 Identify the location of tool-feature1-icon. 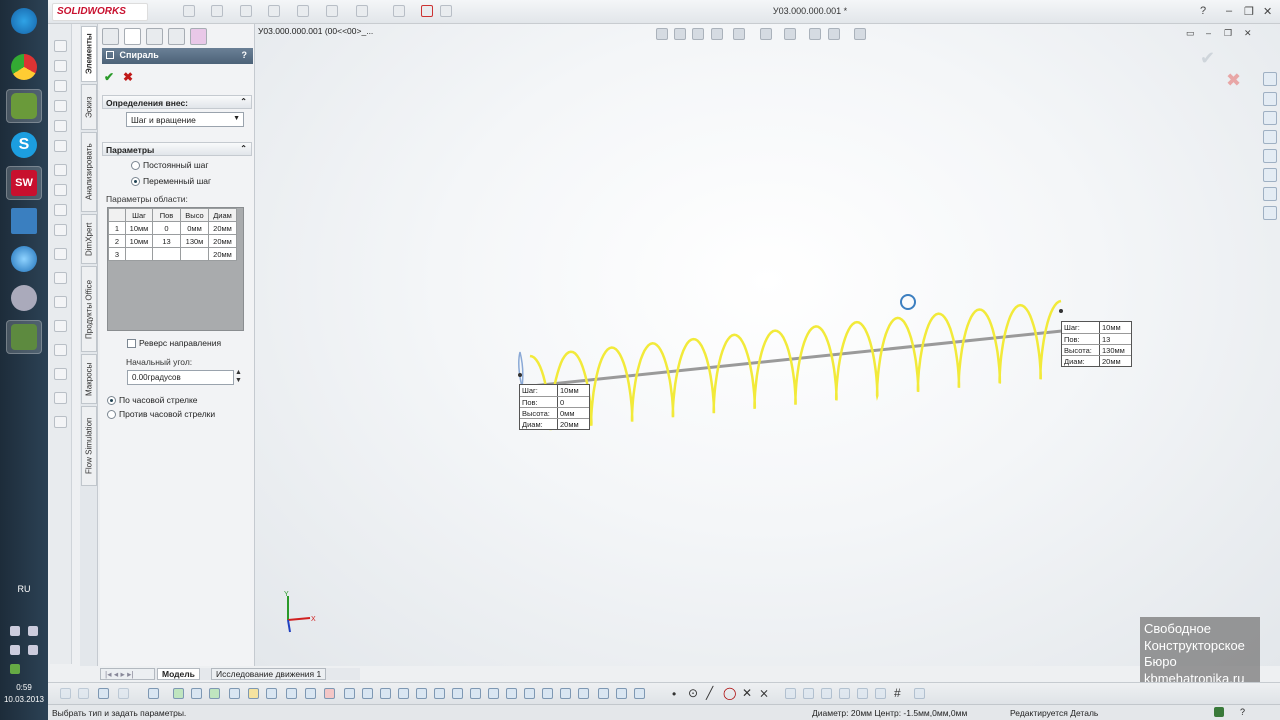
(178, 693).